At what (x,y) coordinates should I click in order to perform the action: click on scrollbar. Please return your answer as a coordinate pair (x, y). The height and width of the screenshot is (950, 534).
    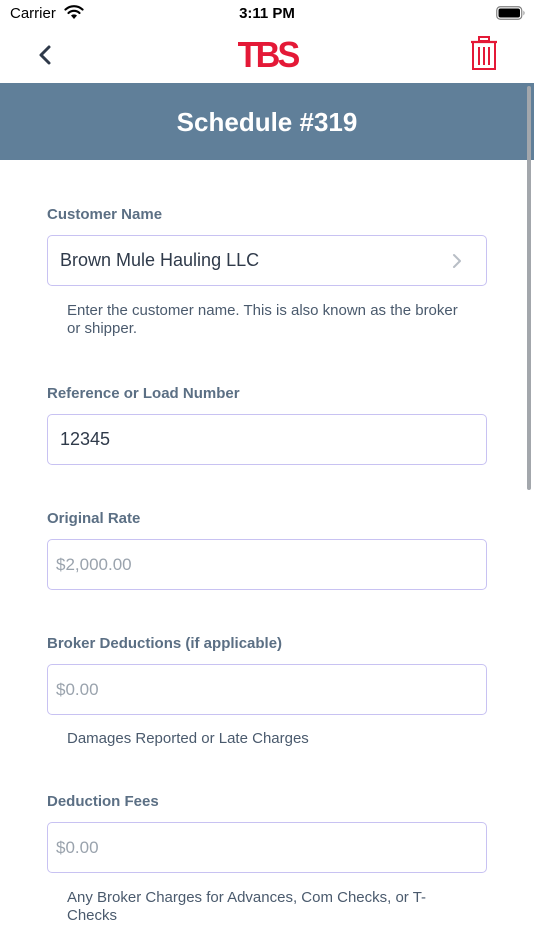
    Looking at the image, I should click on (529, 288).